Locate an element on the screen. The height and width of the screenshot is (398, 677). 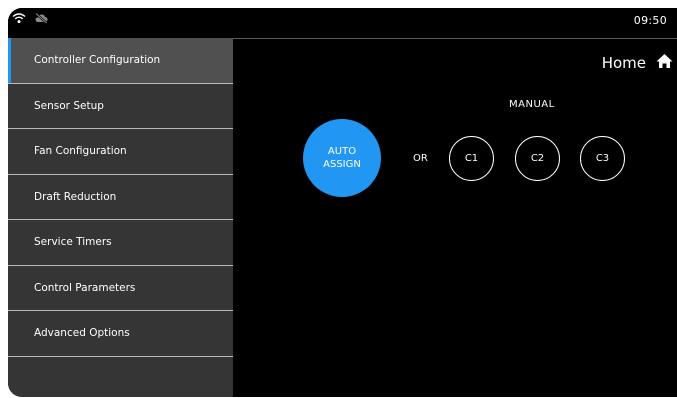
manual-label: MANUAL is located at coordinates (532, 104).